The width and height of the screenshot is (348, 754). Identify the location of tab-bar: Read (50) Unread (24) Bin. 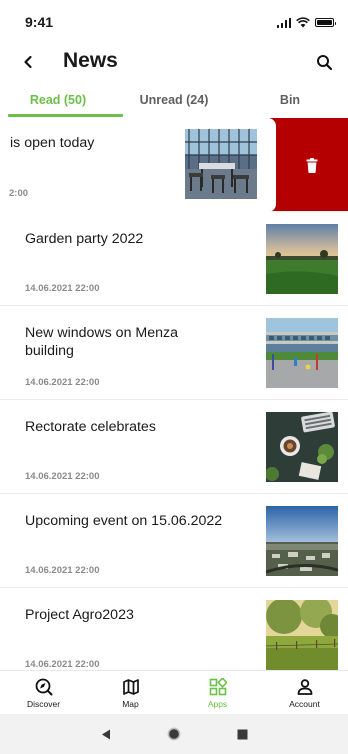
(174, 101).